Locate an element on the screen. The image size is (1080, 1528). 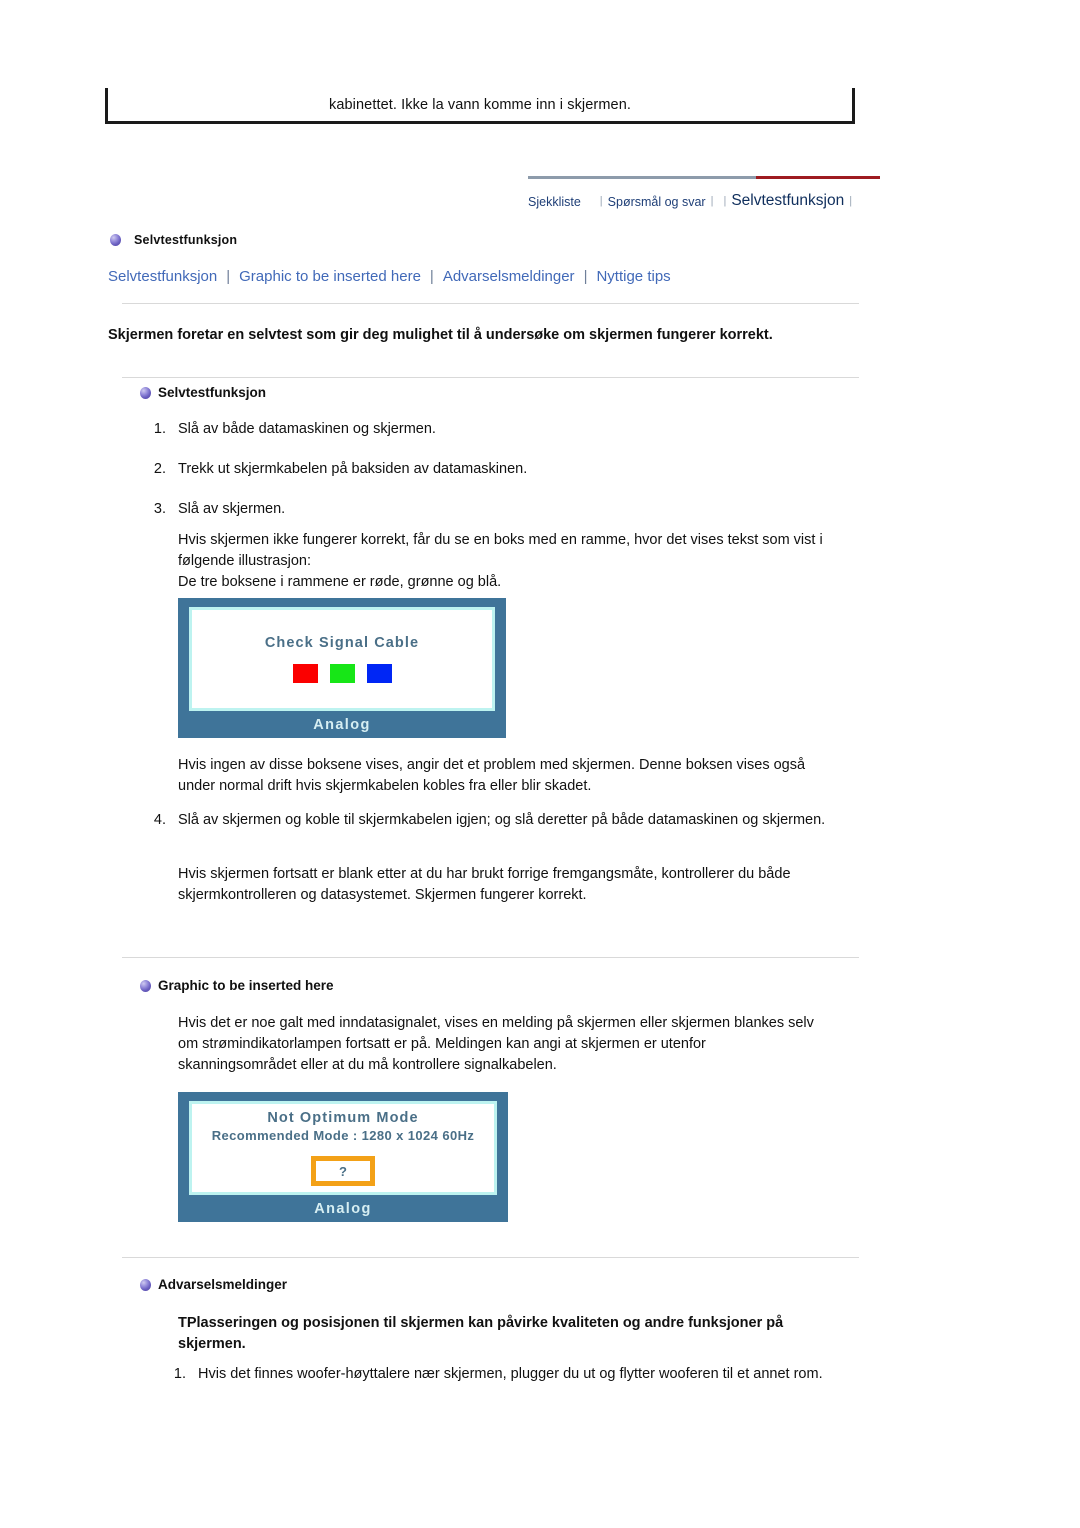
divider-graphic is located at coordinates (490, 957).